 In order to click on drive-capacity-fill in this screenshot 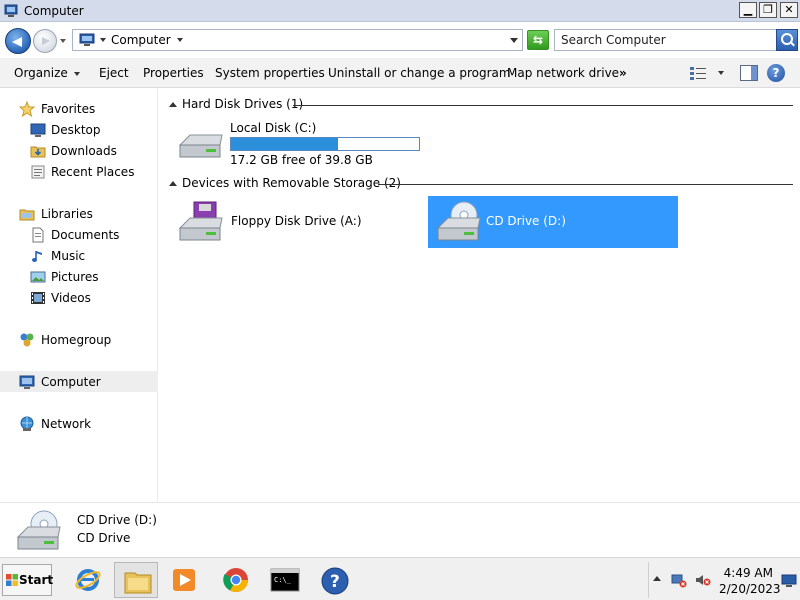, I will do `click(284, 144)`.